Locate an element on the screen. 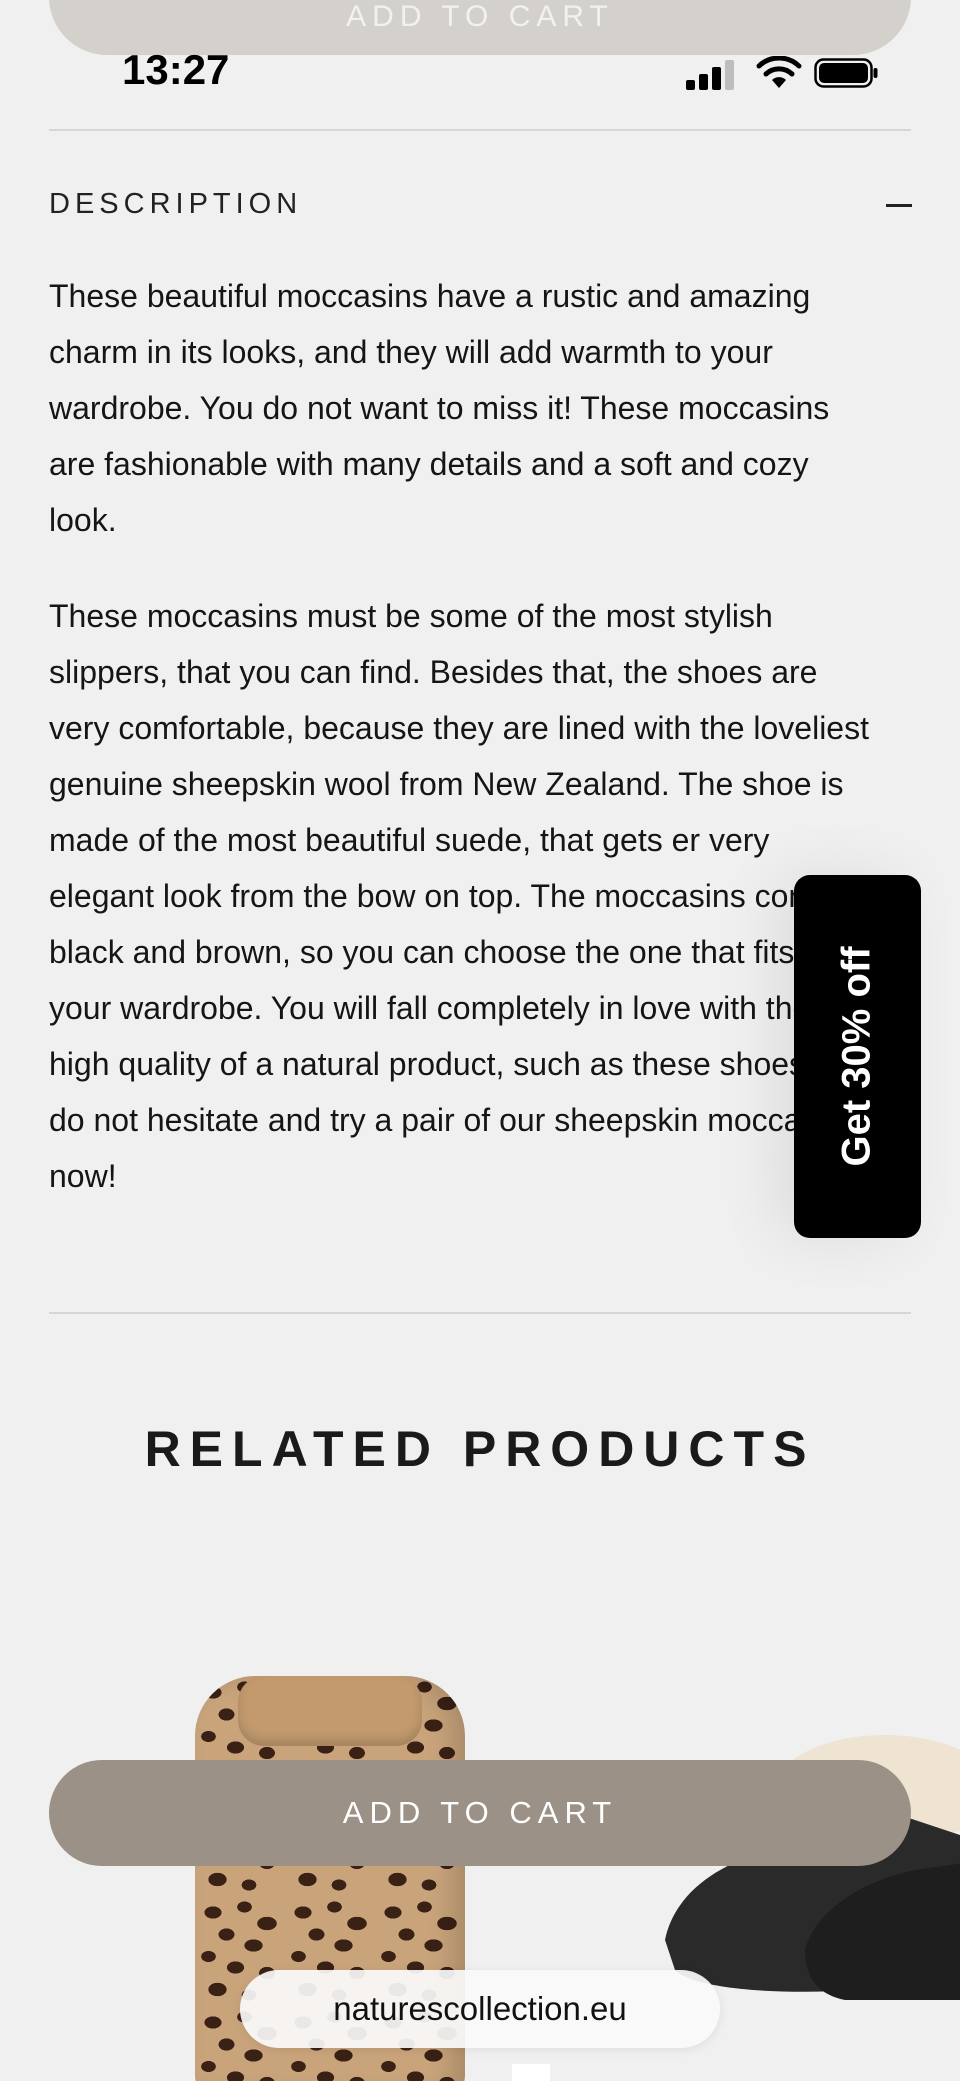  add-to-cart-button: ADD TO CART is located at coordinates (480, 1813).